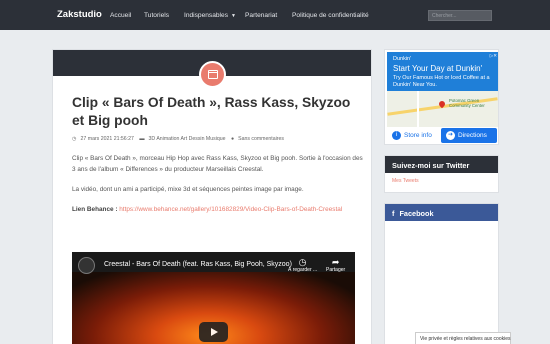  I want to click on channel-avatar, so click(86, 265).